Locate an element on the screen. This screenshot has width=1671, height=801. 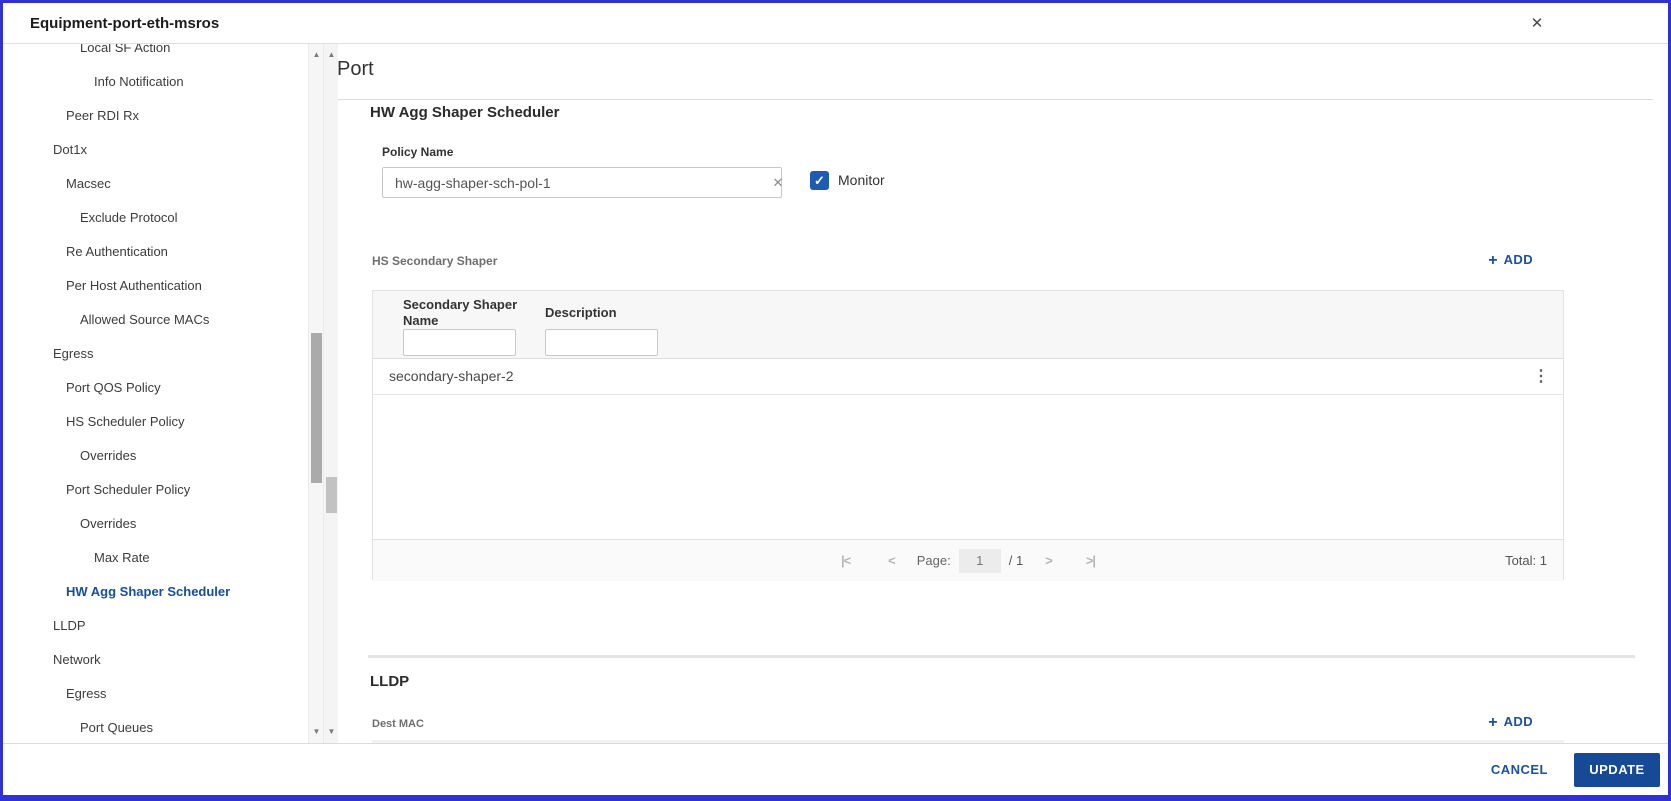
sidebar-item-port-queues: Port Queues is located at coordinates (155, 727).